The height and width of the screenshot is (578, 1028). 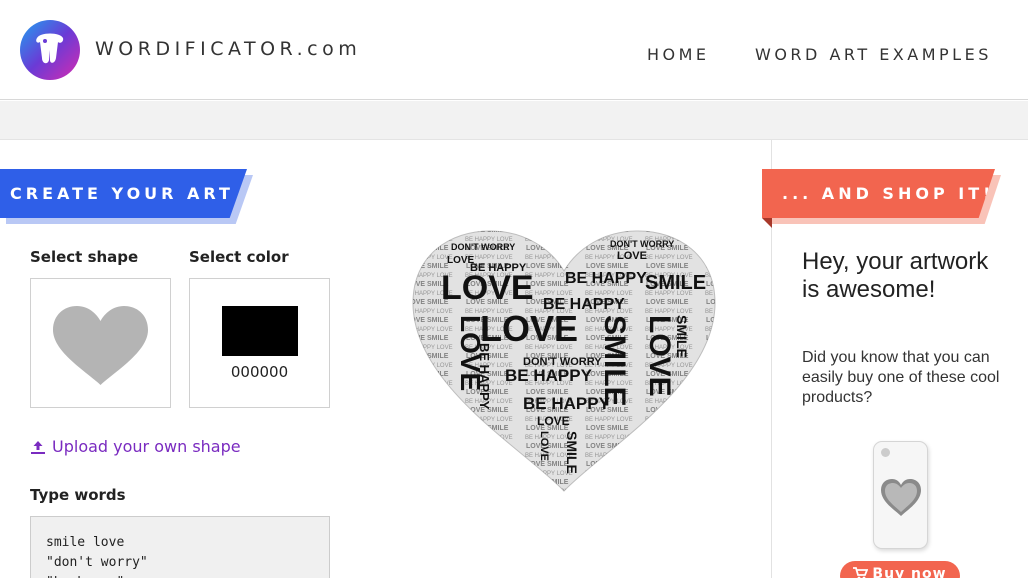 I want to click on nav-home: HOME, so click(x=678, y=54).